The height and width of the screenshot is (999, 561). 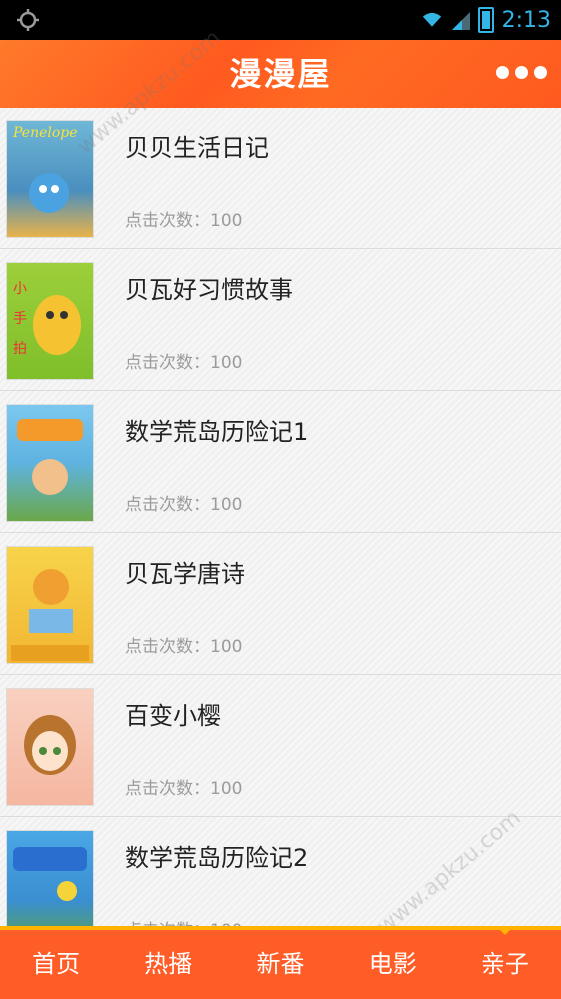 I want to click on tab-hot: 热播, so click(x=168, y=964).